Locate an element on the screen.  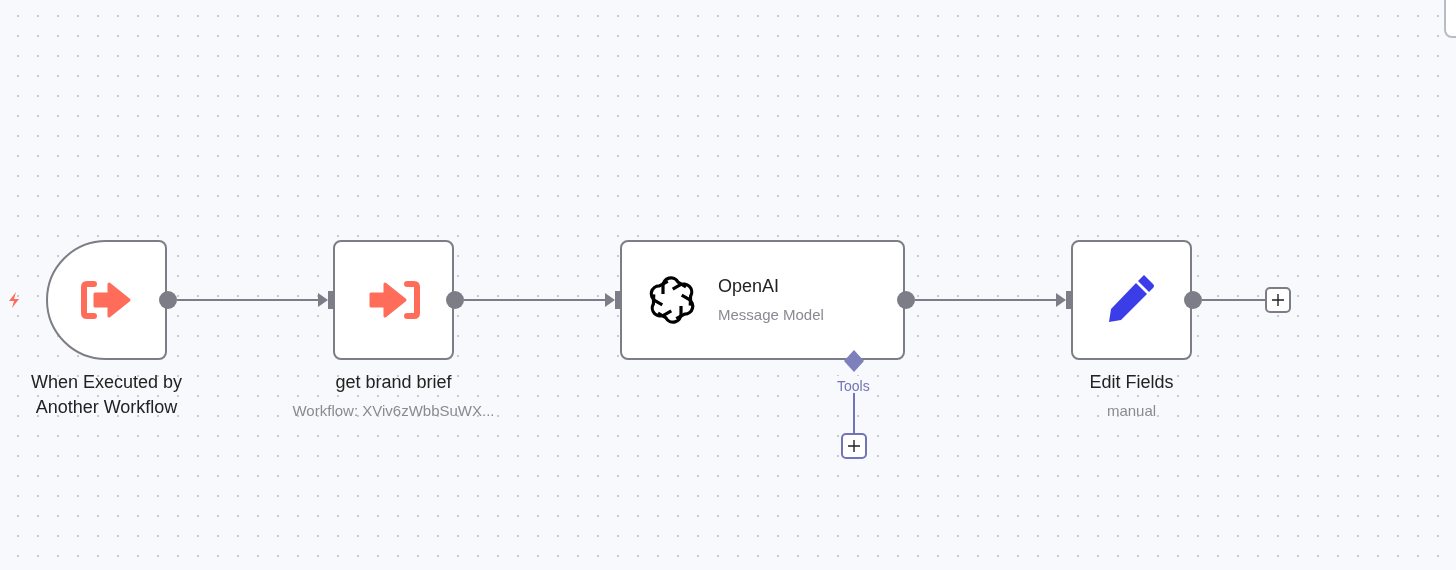
node-title: get brand brief is located at coordinates (393, 382).